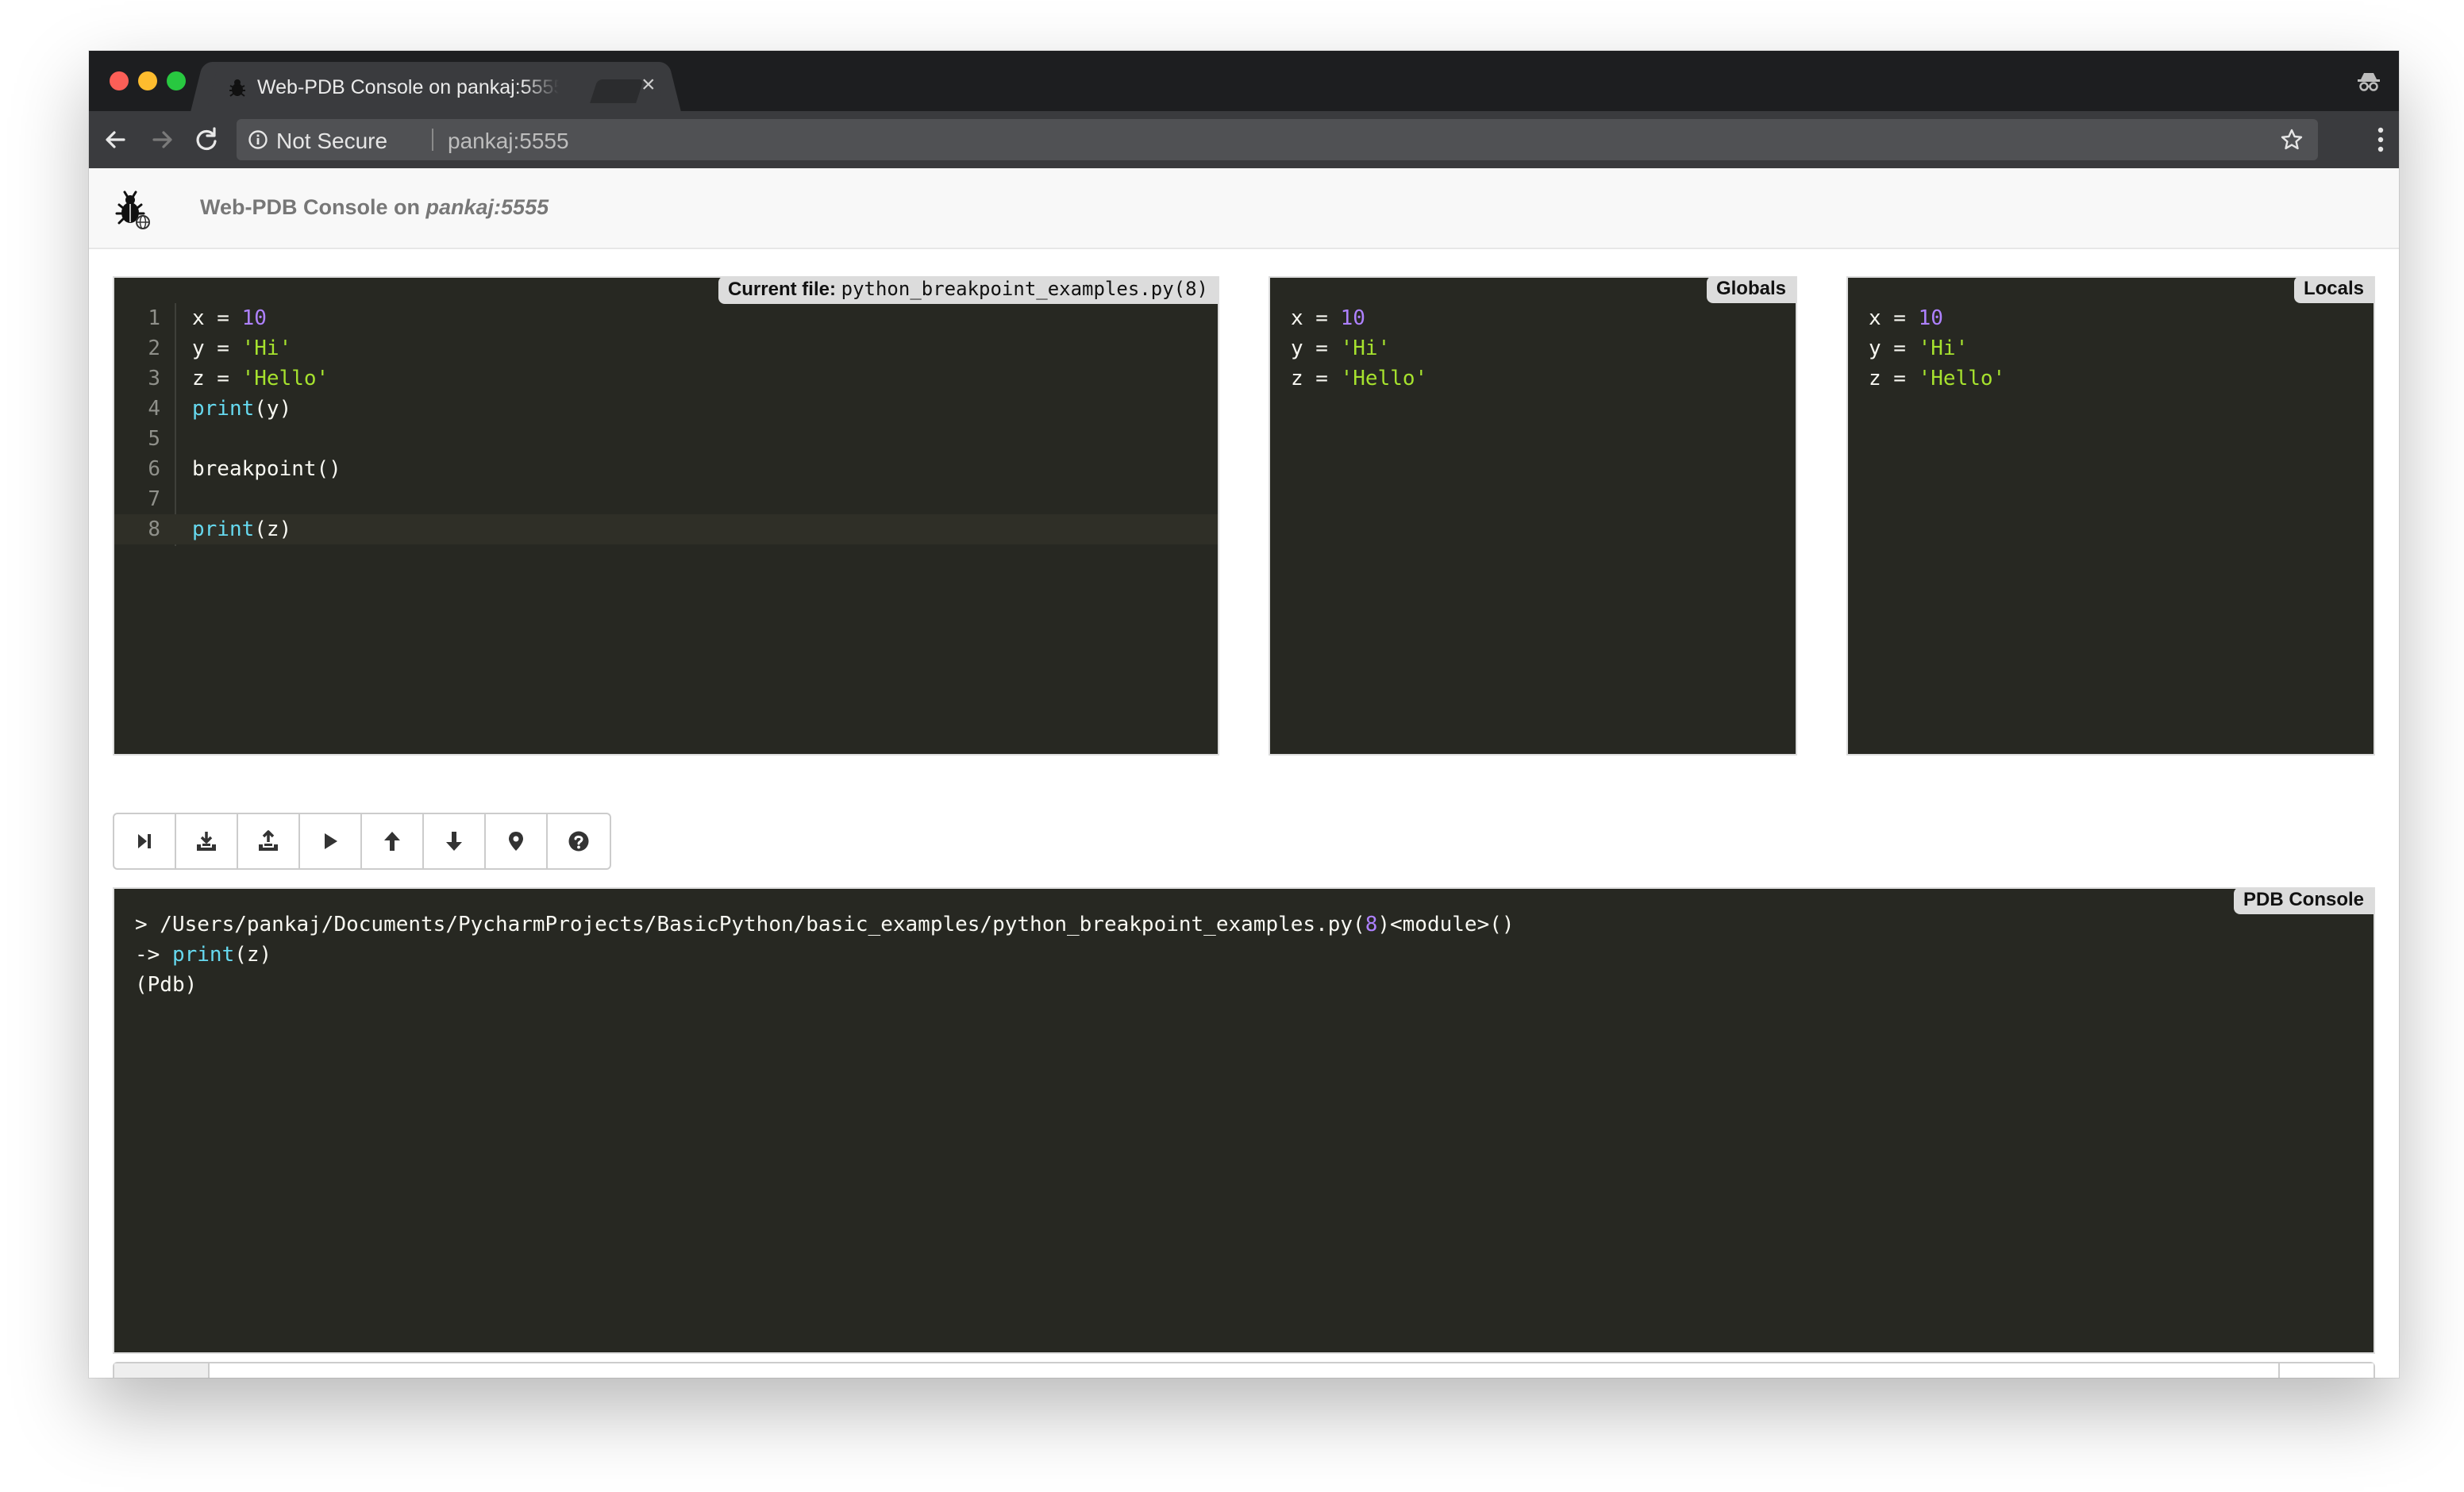 The width and height of the screenshot is (2464, 1492). I want to click on tab-close-icon: ×, so click(648, 84).